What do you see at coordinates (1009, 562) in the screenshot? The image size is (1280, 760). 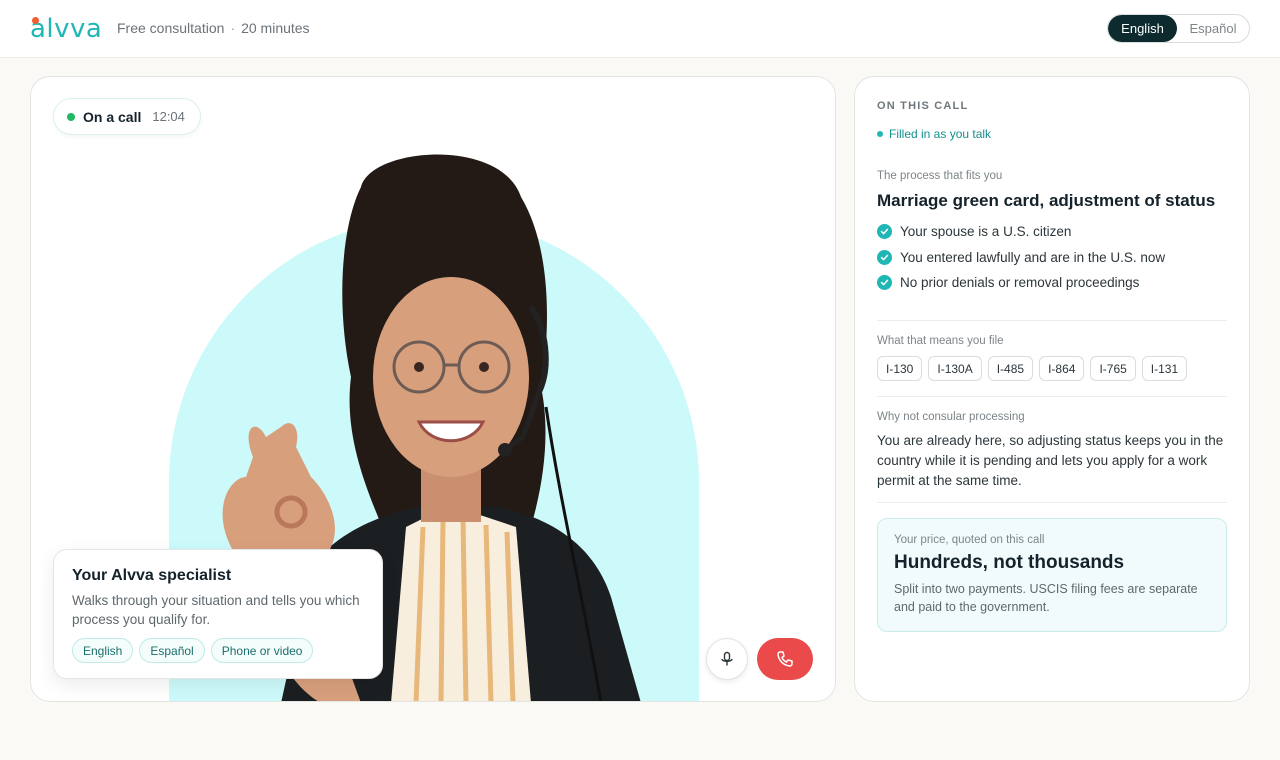 I see `price-title: Hundreds, not thousands` at bounding box center [1009, 562].